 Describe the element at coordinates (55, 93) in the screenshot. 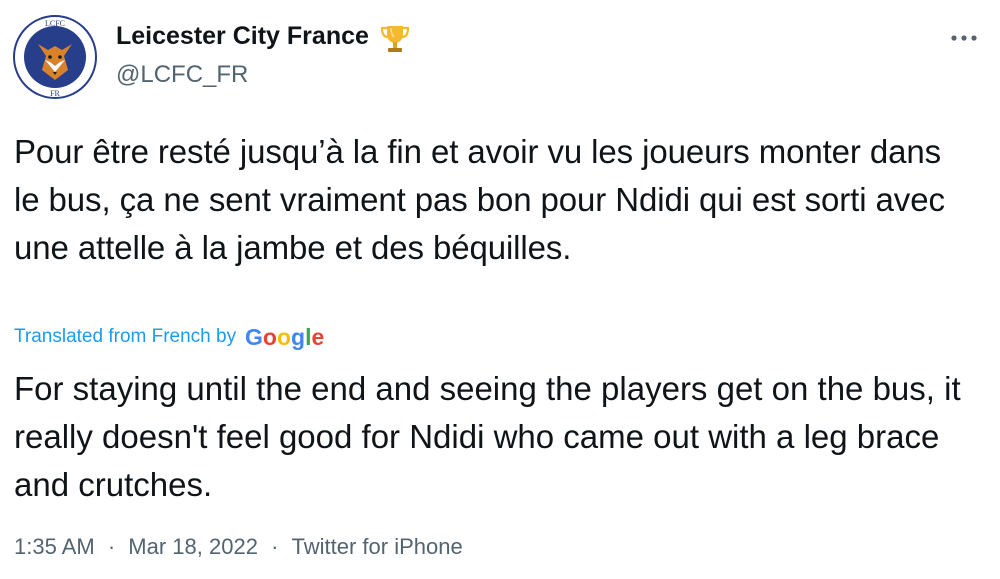

I see `avatar-text-bottom: FR` at that location.